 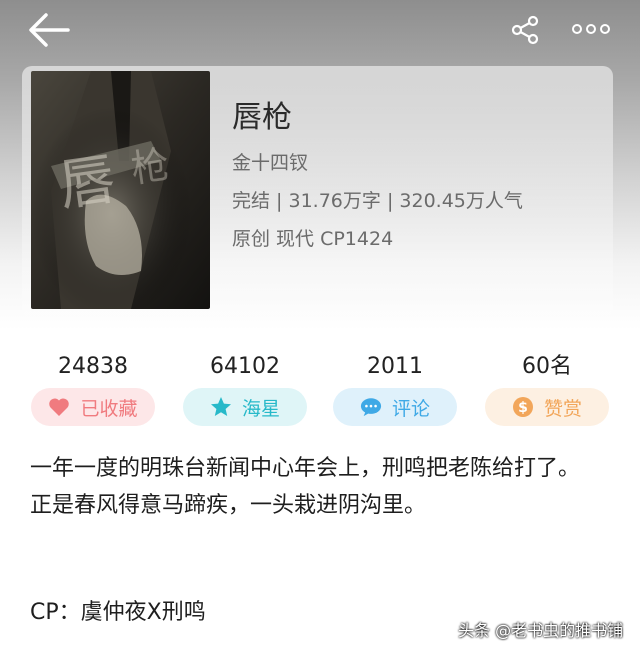 I want to click on stat-reward: 60名 $ 赞赏, so click(x=547, y=388).